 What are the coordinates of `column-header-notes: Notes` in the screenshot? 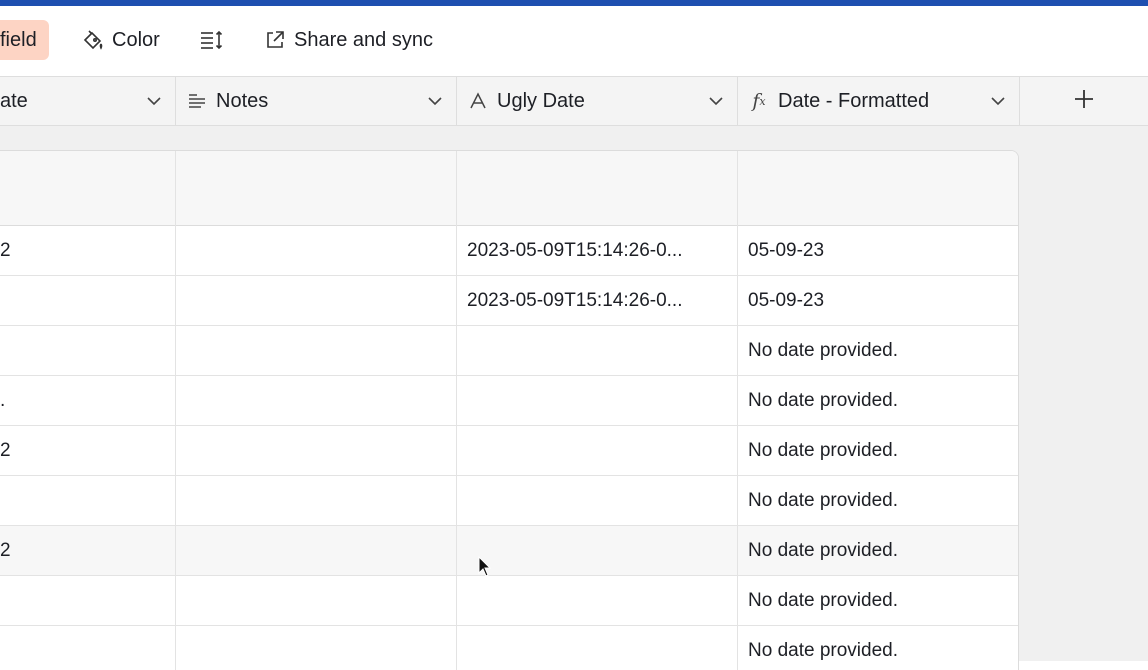 It's located at (316, 101).